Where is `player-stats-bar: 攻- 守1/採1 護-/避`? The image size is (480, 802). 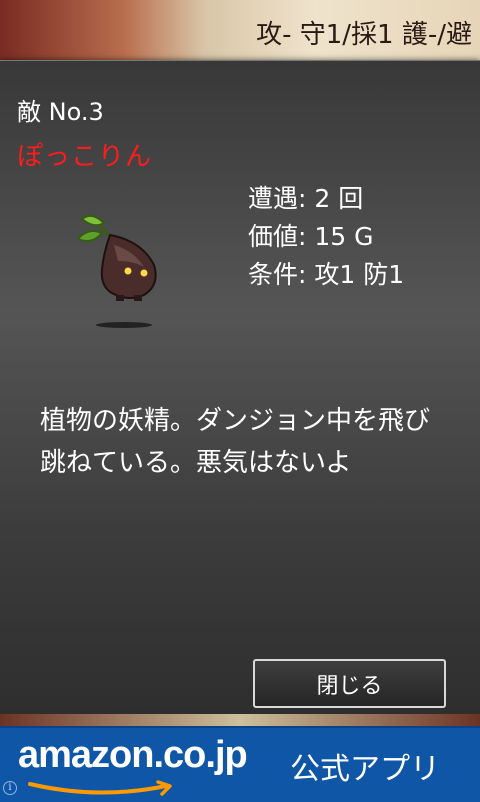 player-stats-bar: 攻- 守1/採1 護-/避 is located at coordinates (342, 31).